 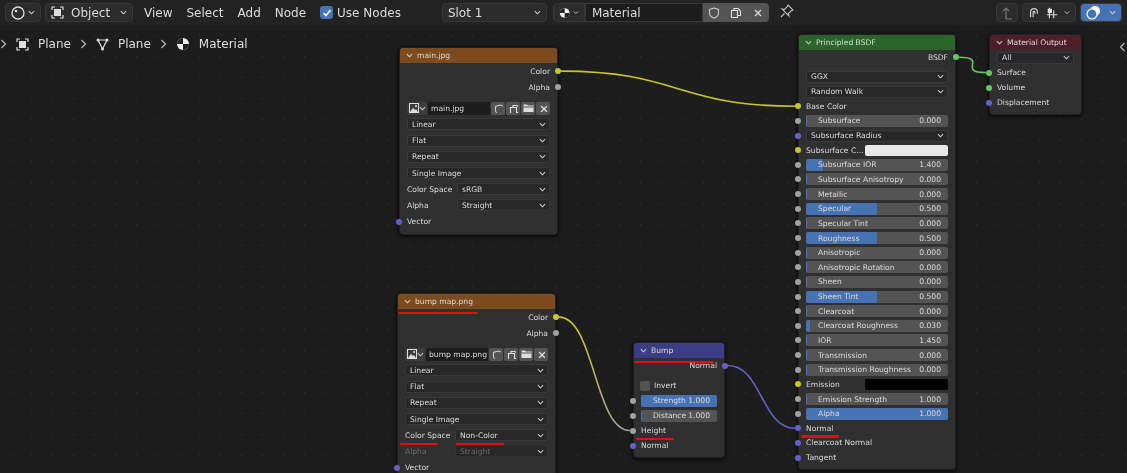 I want to click on slot-label: Slot 1, so click(x=465, y=12).